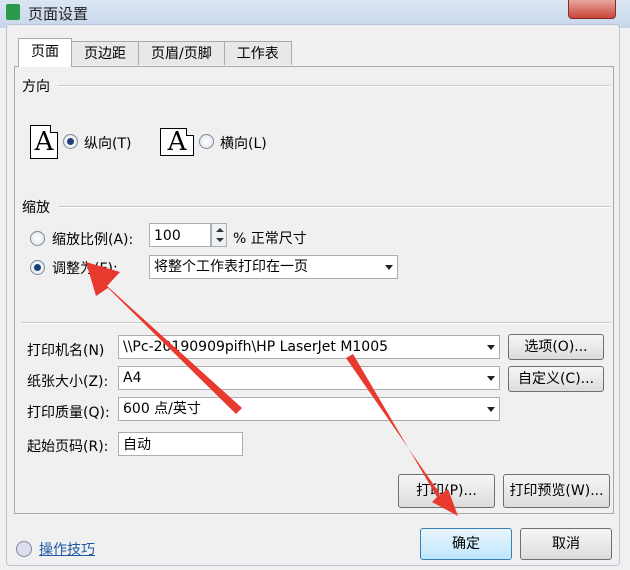 This screenshot has width=630, height=570. I want to click on tips-icon, so click(24, 549).